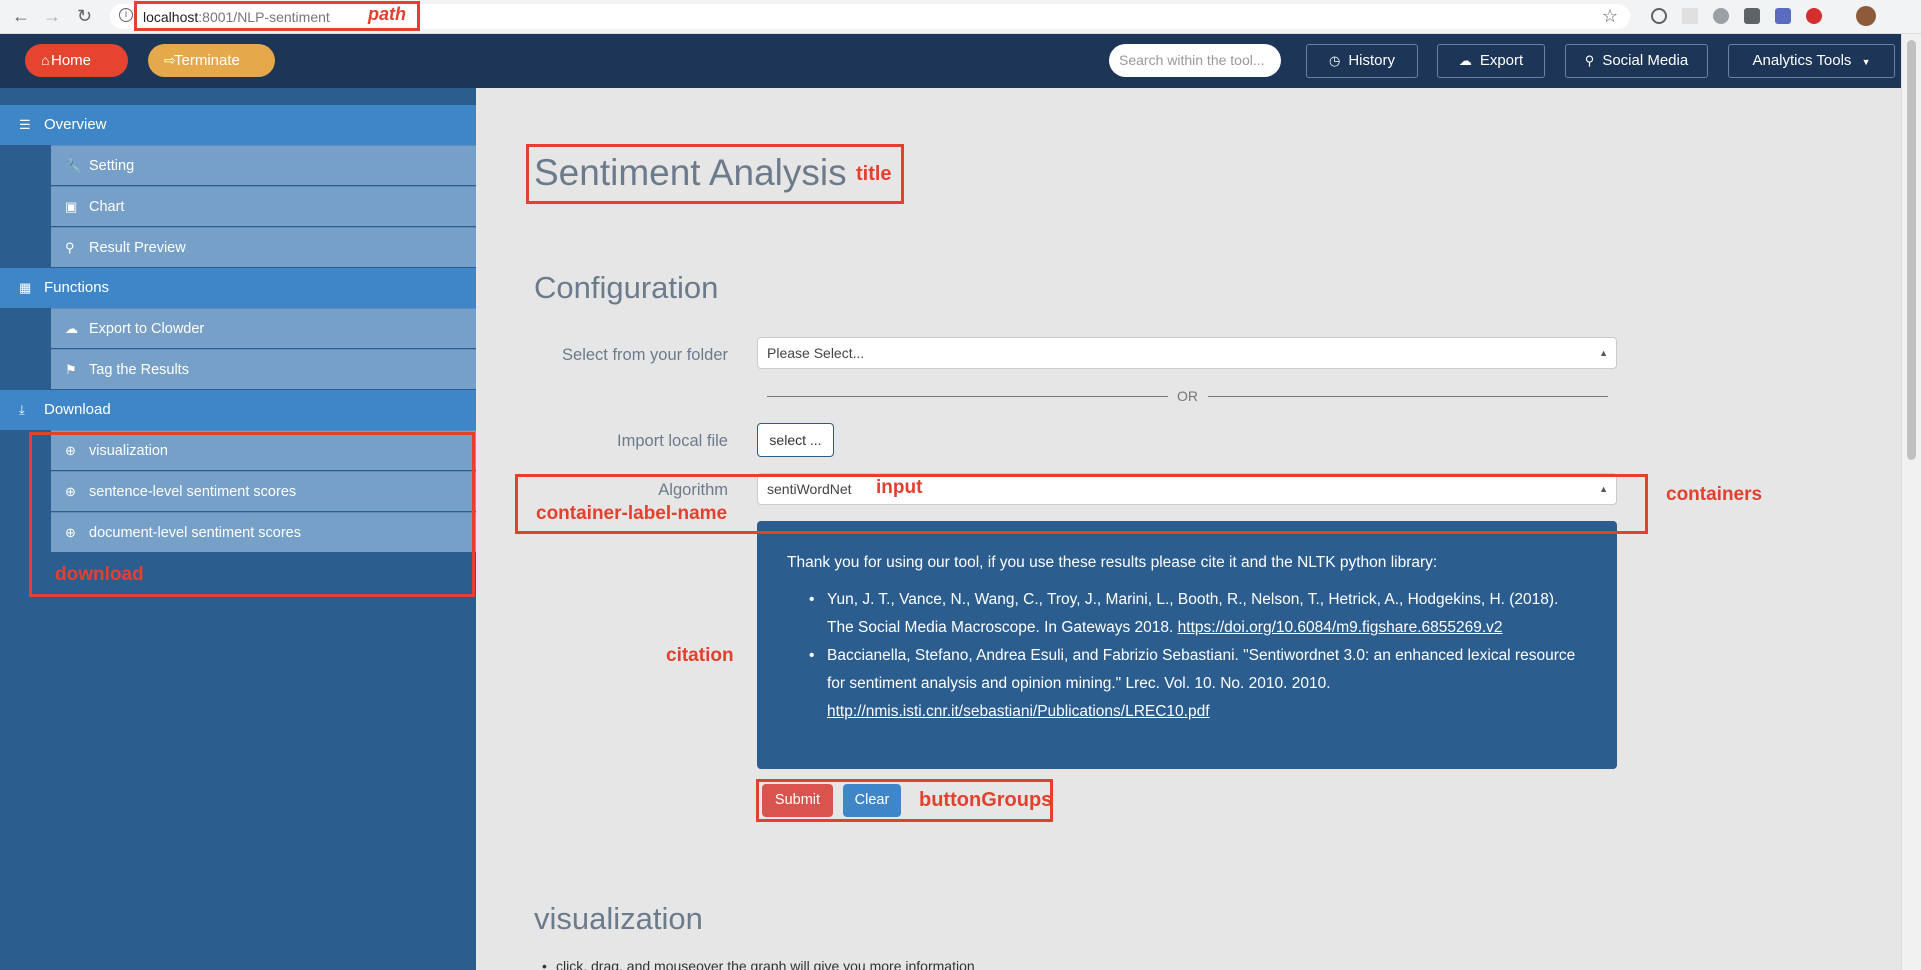 The height and width of the screenshot is (970, 1921). Describe the element at coordinates (1589, 60) in the screenshot. I see `search-icon: ⚲` at that location.